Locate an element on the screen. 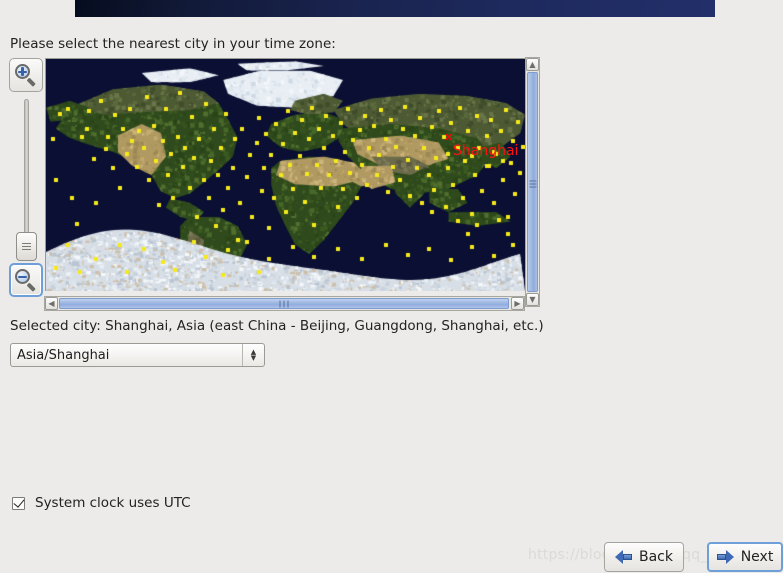 This screenshot has height=573, width=783. back-button-label: Back is located at coordinates (656, 557).